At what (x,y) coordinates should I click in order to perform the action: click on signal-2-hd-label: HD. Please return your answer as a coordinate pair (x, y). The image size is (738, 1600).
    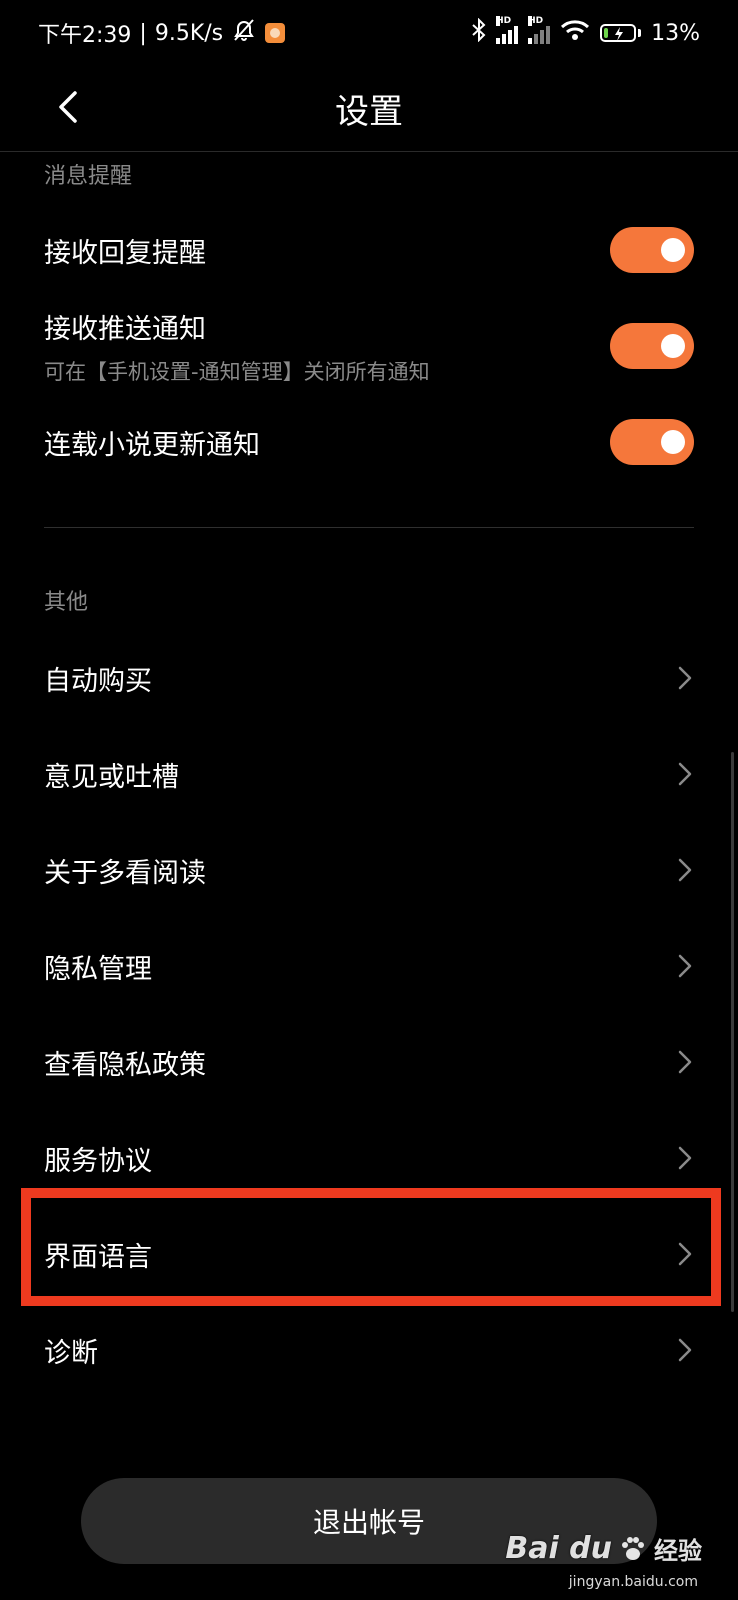
    Looking at the image, I should click on (536, 21).